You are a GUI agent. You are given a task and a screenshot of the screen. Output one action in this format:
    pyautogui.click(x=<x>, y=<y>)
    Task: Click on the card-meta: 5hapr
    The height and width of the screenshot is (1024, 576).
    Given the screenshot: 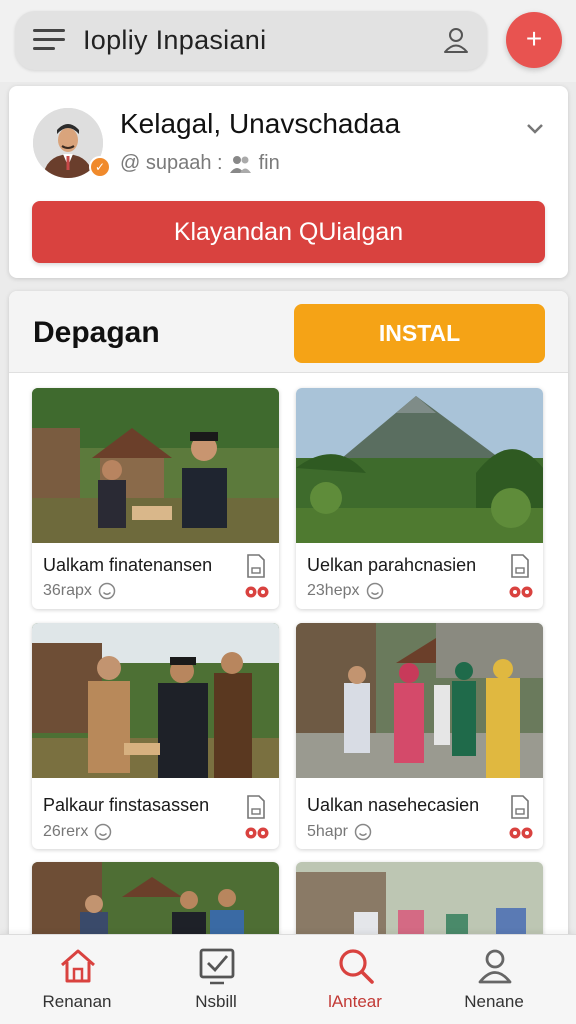 What is the action you would take?
    pyautogui.click(x=339, y=832)
    